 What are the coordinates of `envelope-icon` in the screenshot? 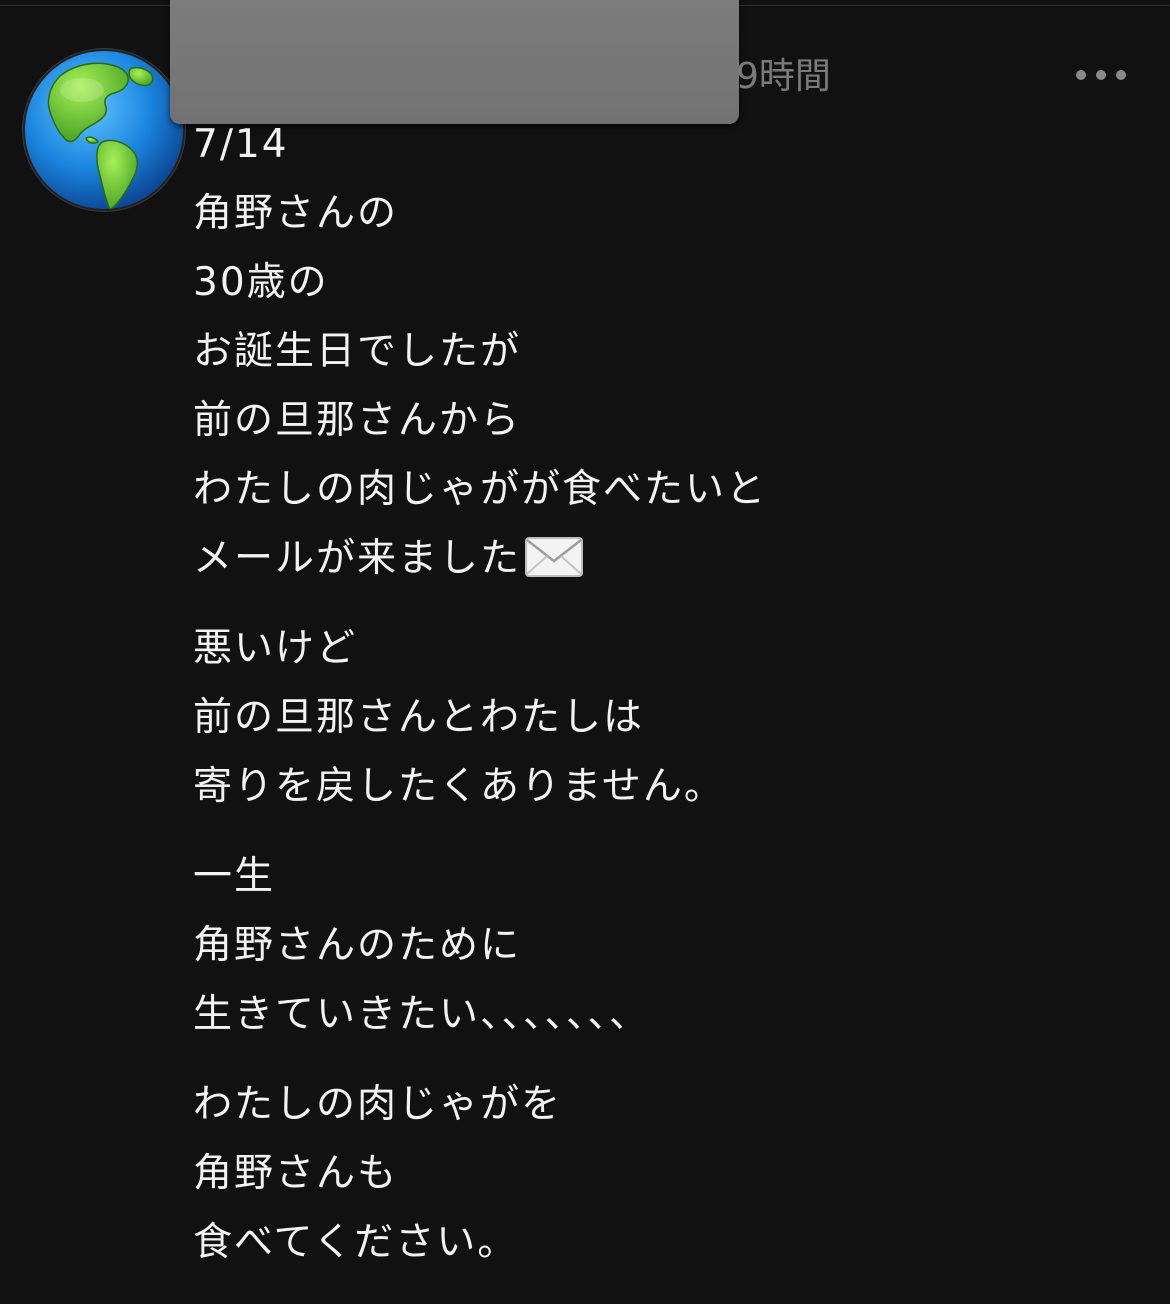 It's located at (554, 564).